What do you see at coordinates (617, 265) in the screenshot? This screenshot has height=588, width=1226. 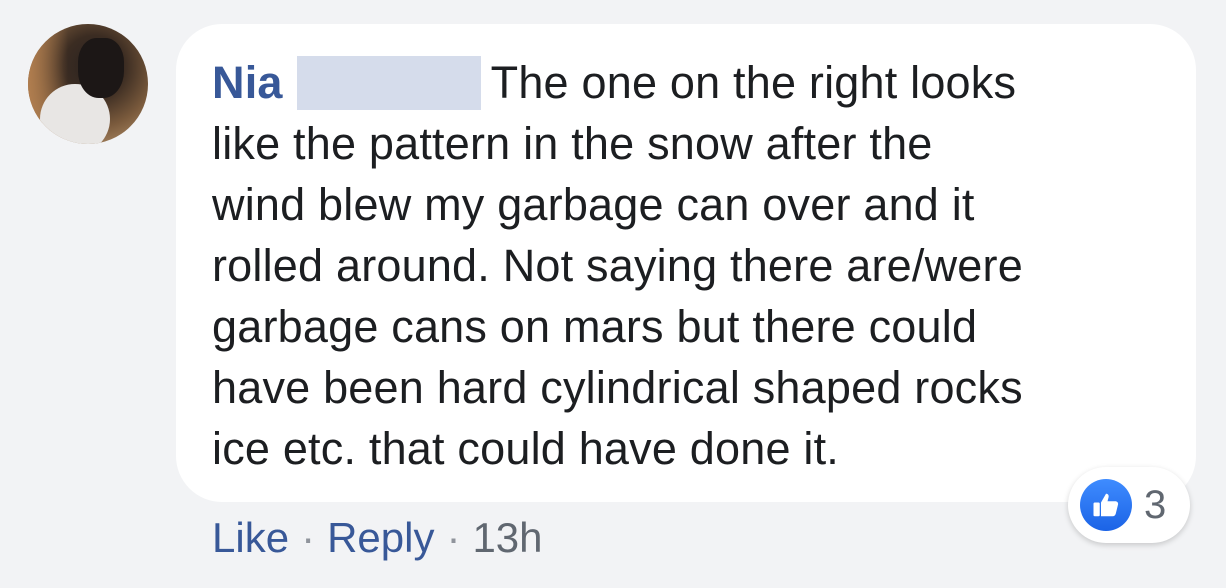 I see `comment-line-4: rolled around. Not saying there are/were` at bounding box center [617, 265].